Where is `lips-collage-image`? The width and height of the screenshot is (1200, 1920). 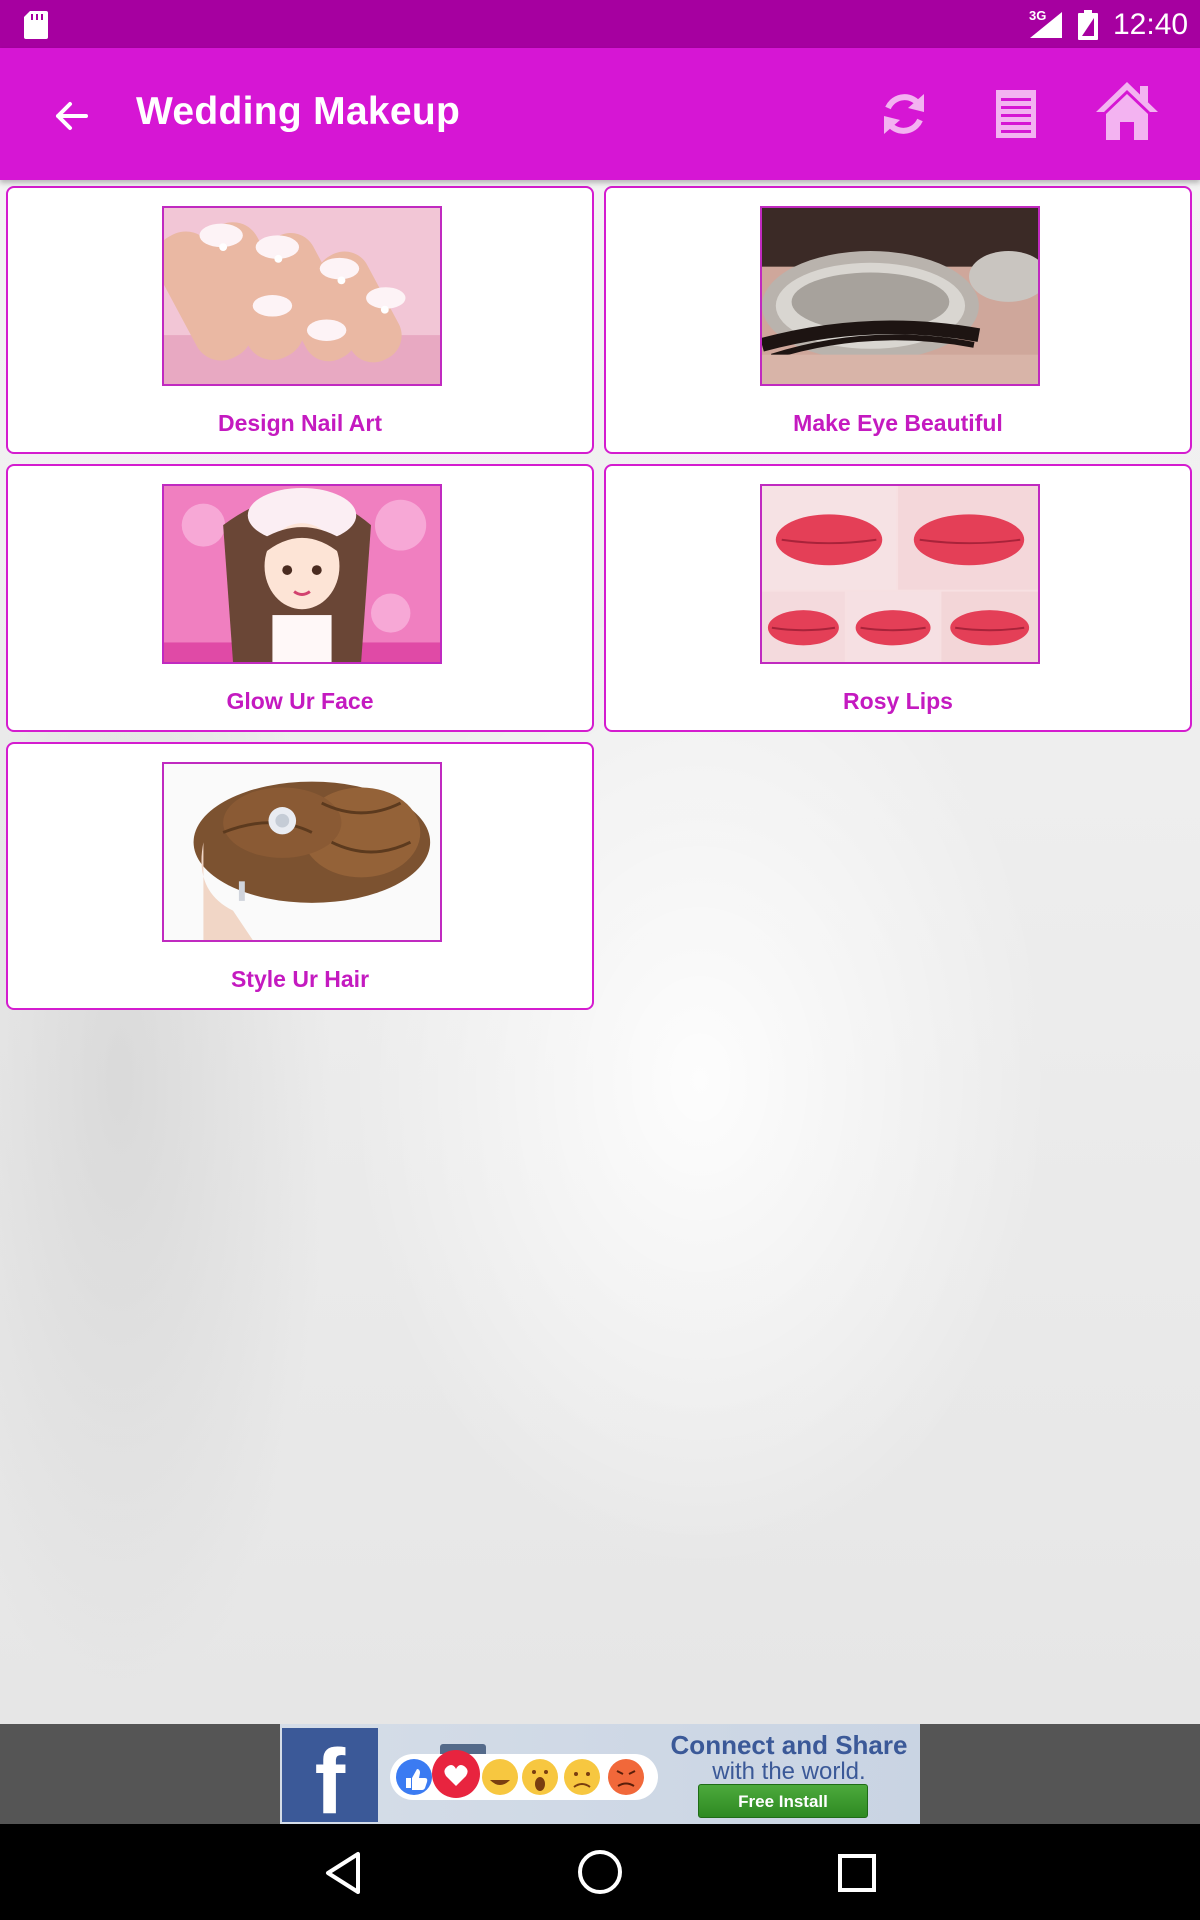
lips-collage-image is located at coordinates (900, 574).